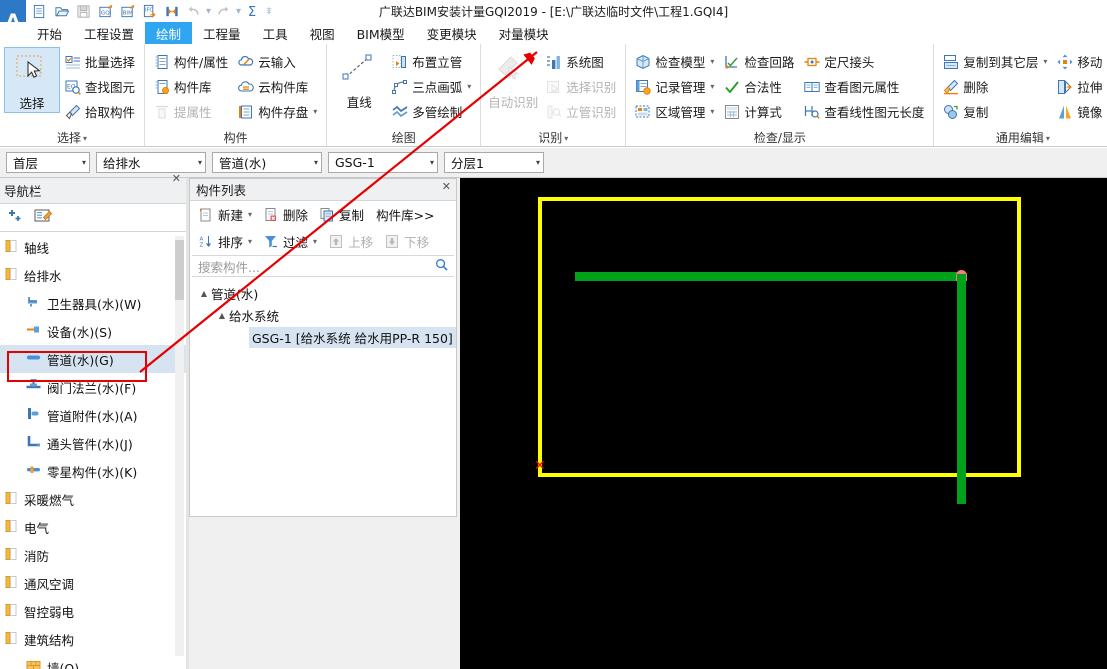  Describe the element at coordinates (381, 33) in the screenshot. I see `tab-bim-model: BIM模型` at that location.